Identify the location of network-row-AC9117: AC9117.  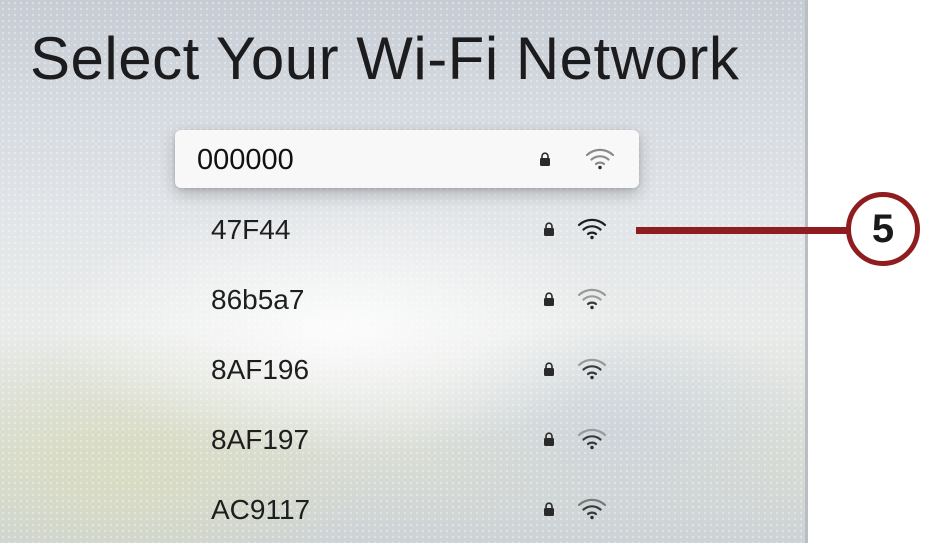
(407, 509).